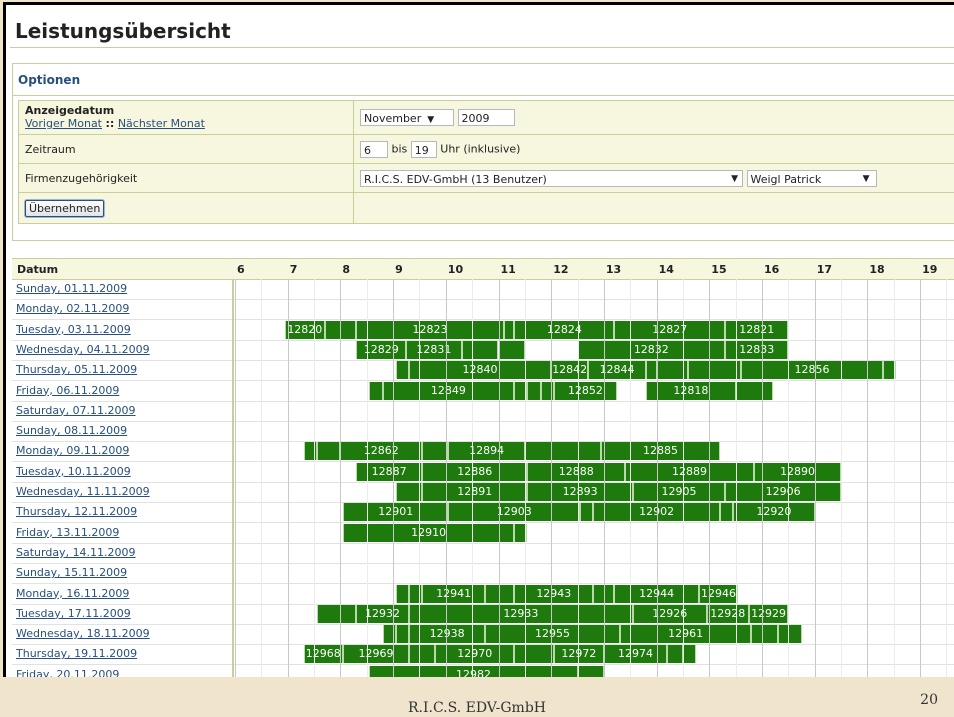  I want to click on date-link: Tuesday, 03.11.2009, so click(73, 329).